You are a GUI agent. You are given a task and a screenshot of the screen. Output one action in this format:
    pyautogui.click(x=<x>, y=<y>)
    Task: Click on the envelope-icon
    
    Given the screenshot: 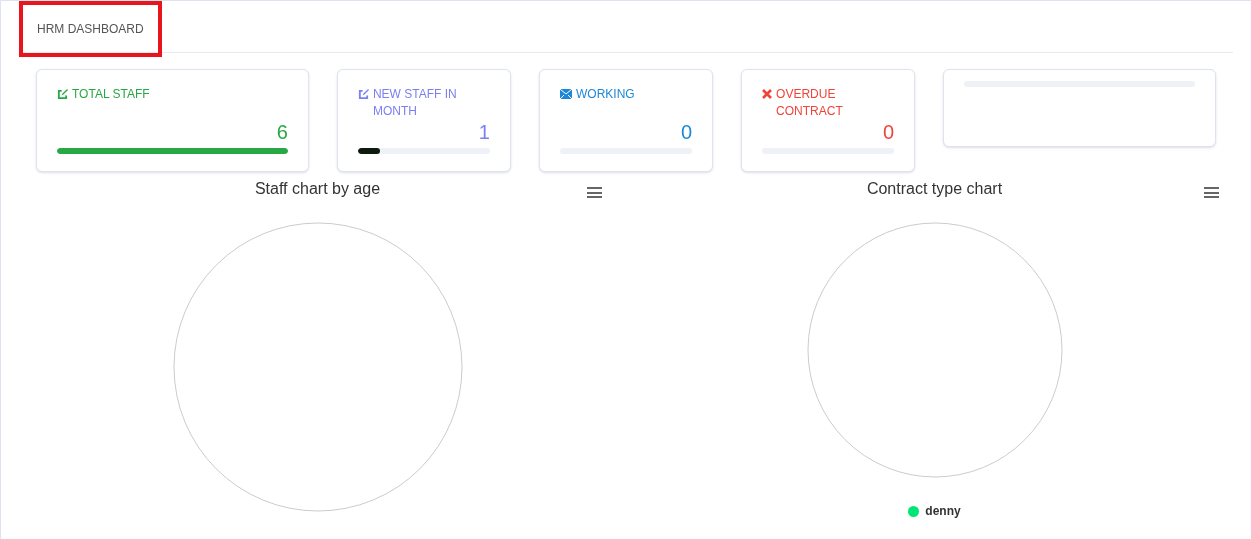 What is the action you would take?
    pyautogui.click(x=565, y=94)
    